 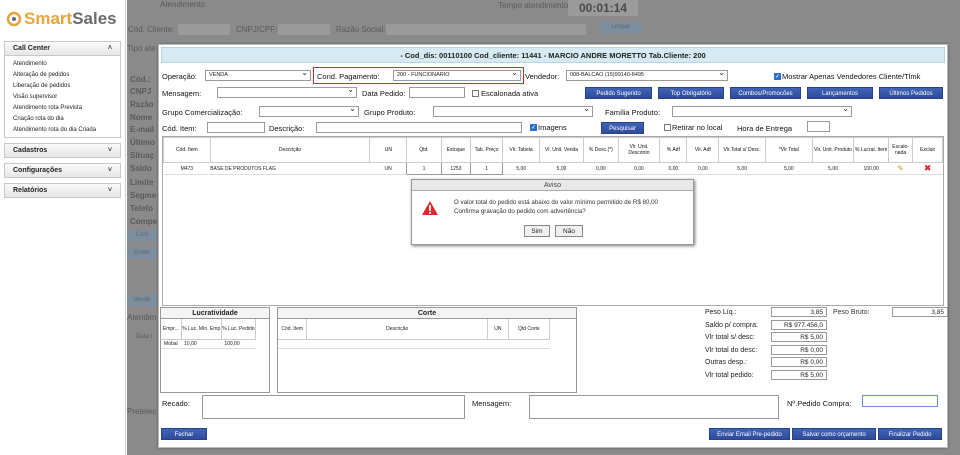 What do you see at coordinates (437, 92) in the screenshot?
I see `data-pedido-input` at bounding box center [437, 92].